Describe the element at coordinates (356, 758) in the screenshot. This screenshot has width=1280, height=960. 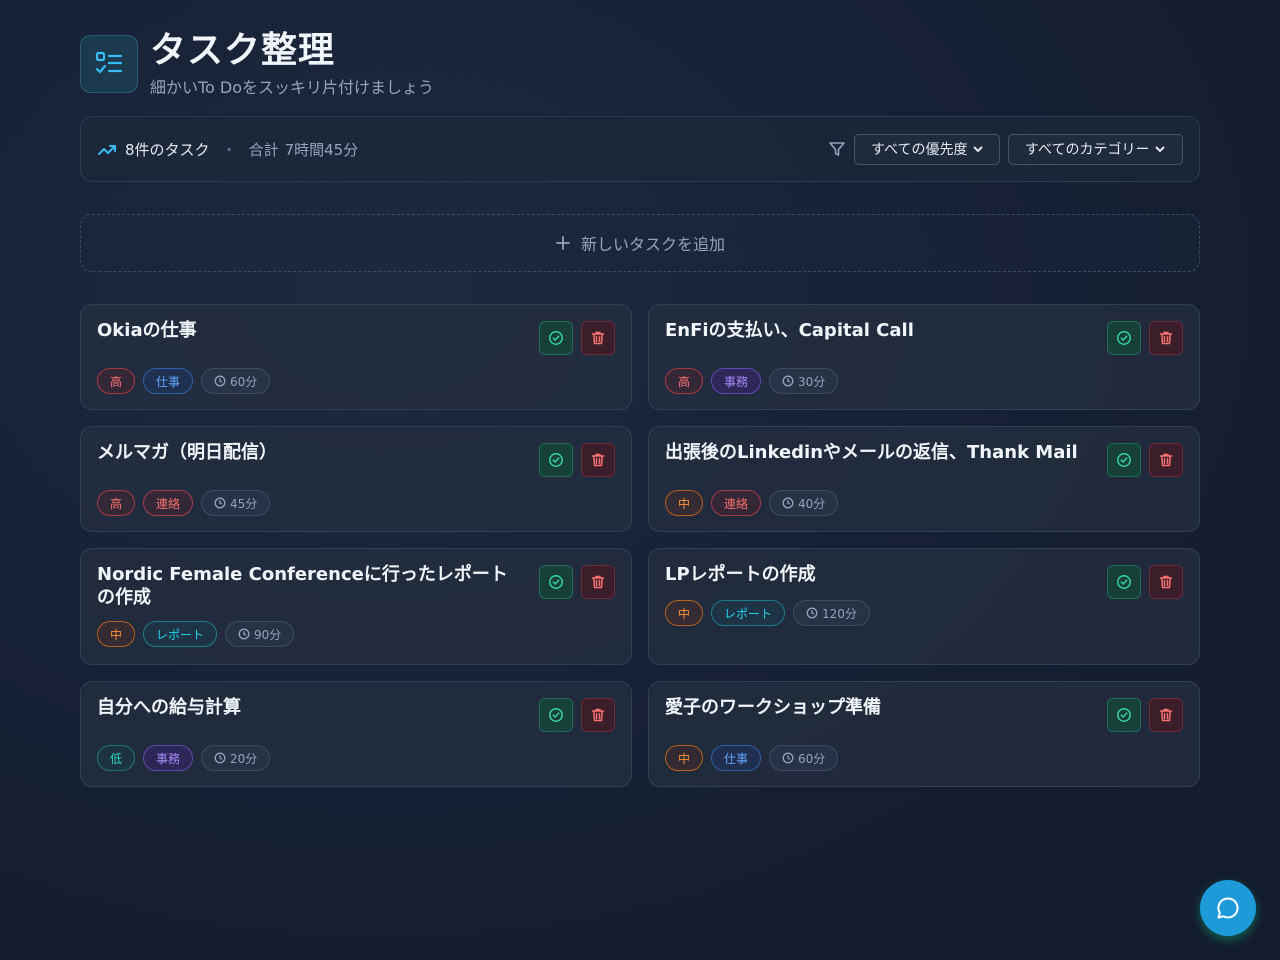
I see `task-tags: 低 事務 20分` at that location.